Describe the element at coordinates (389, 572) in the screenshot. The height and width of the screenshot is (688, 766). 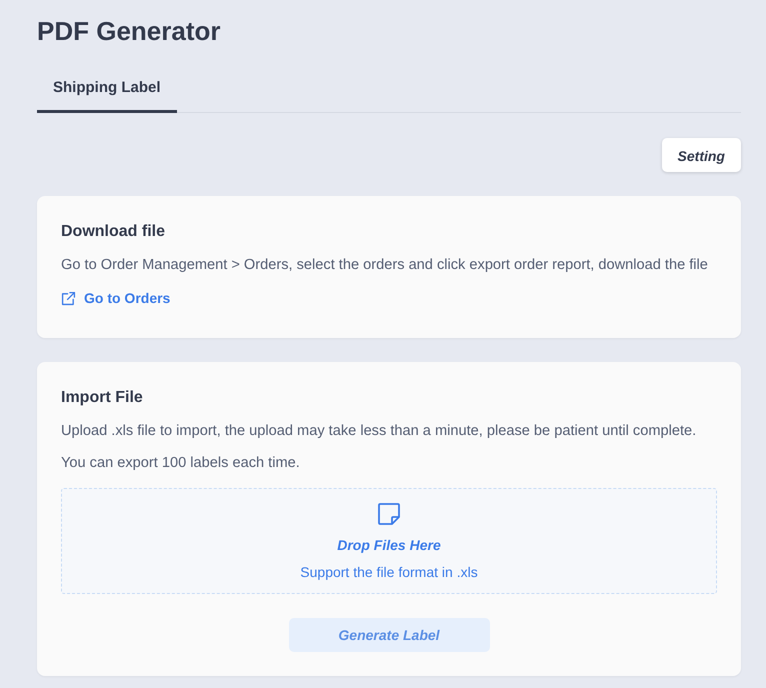
I see `file-format-hint: Support the file format in .xls` at that location.